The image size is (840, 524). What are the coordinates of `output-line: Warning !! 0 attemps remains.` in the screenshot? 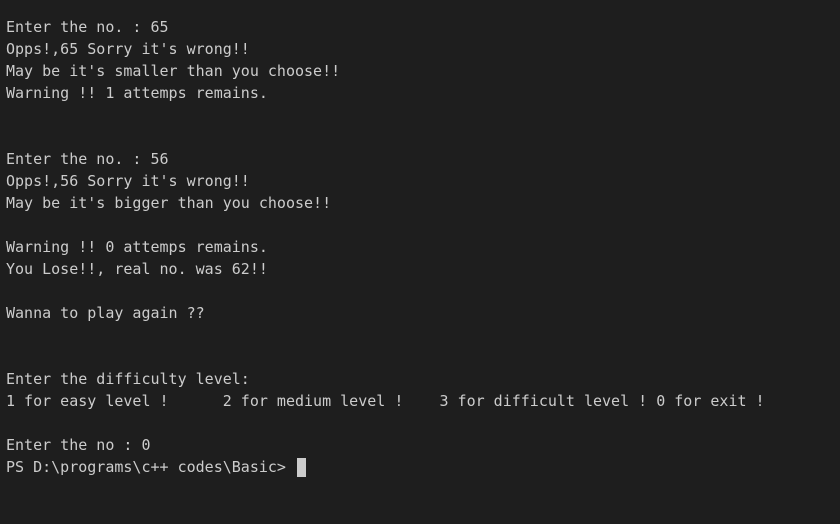 It's located at (137, 247).